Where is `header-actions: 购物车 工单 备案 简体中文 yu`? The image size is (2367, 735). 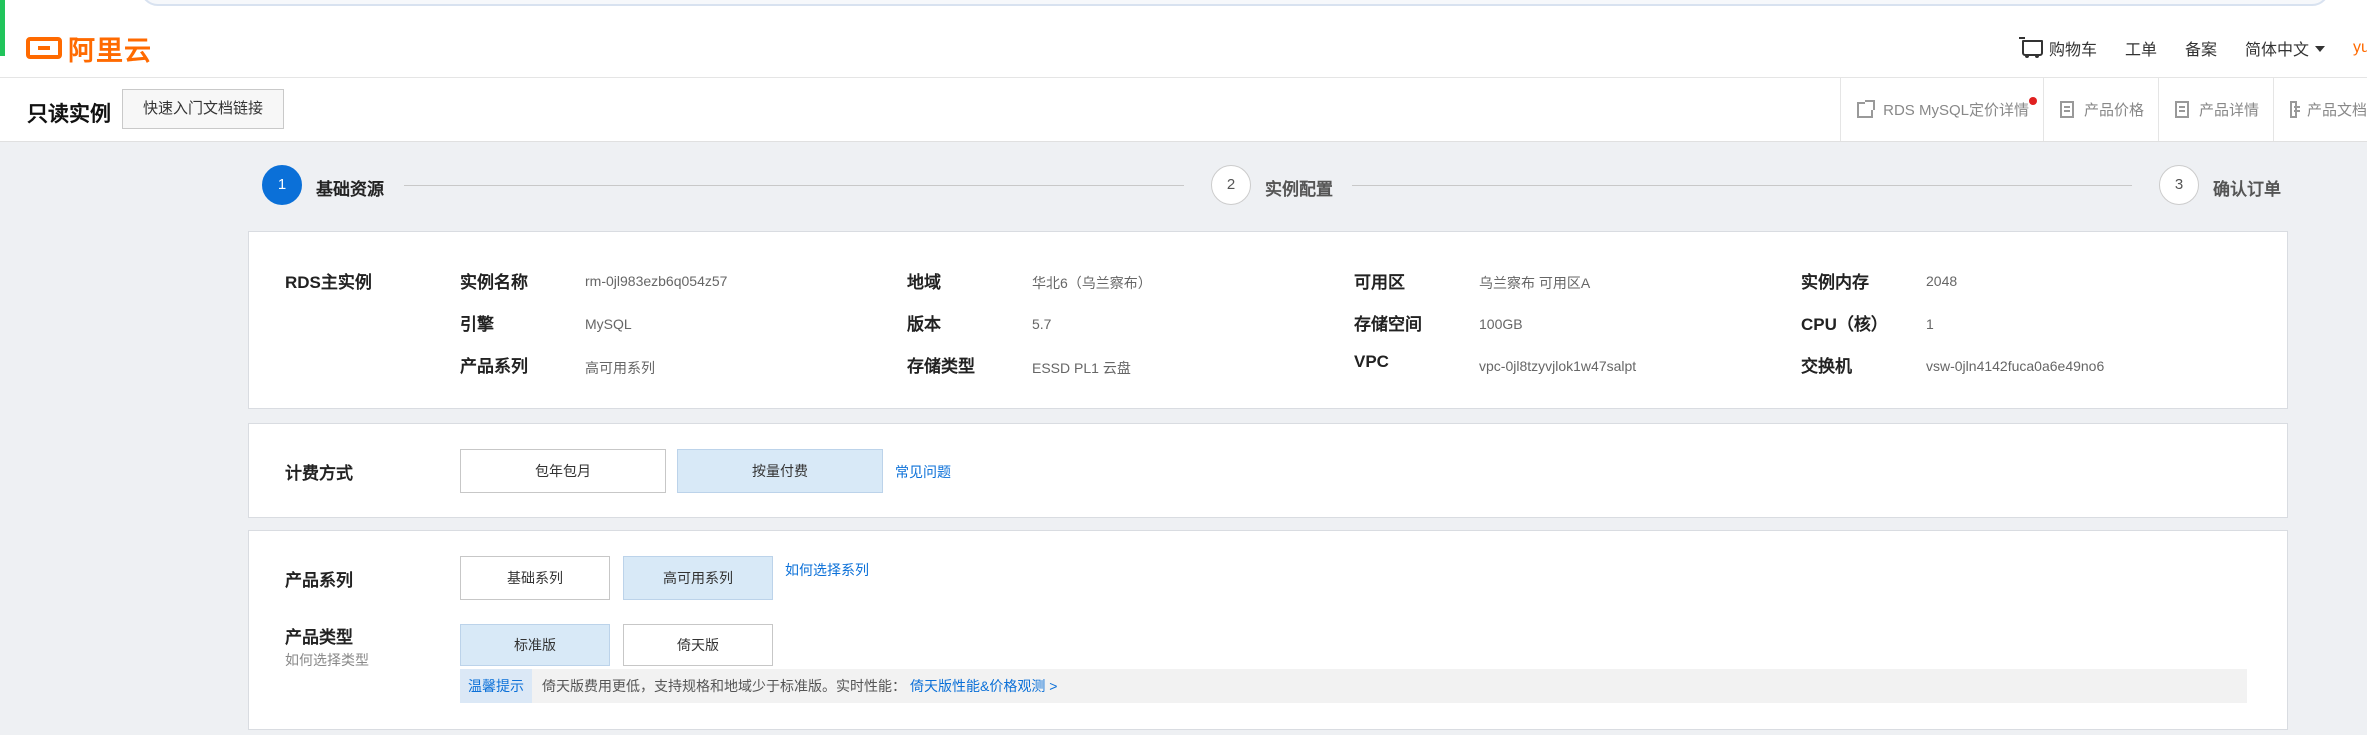
header-actions: 购物车 工单 备案 简体中文 yu is located at coordinates (2192, 48).